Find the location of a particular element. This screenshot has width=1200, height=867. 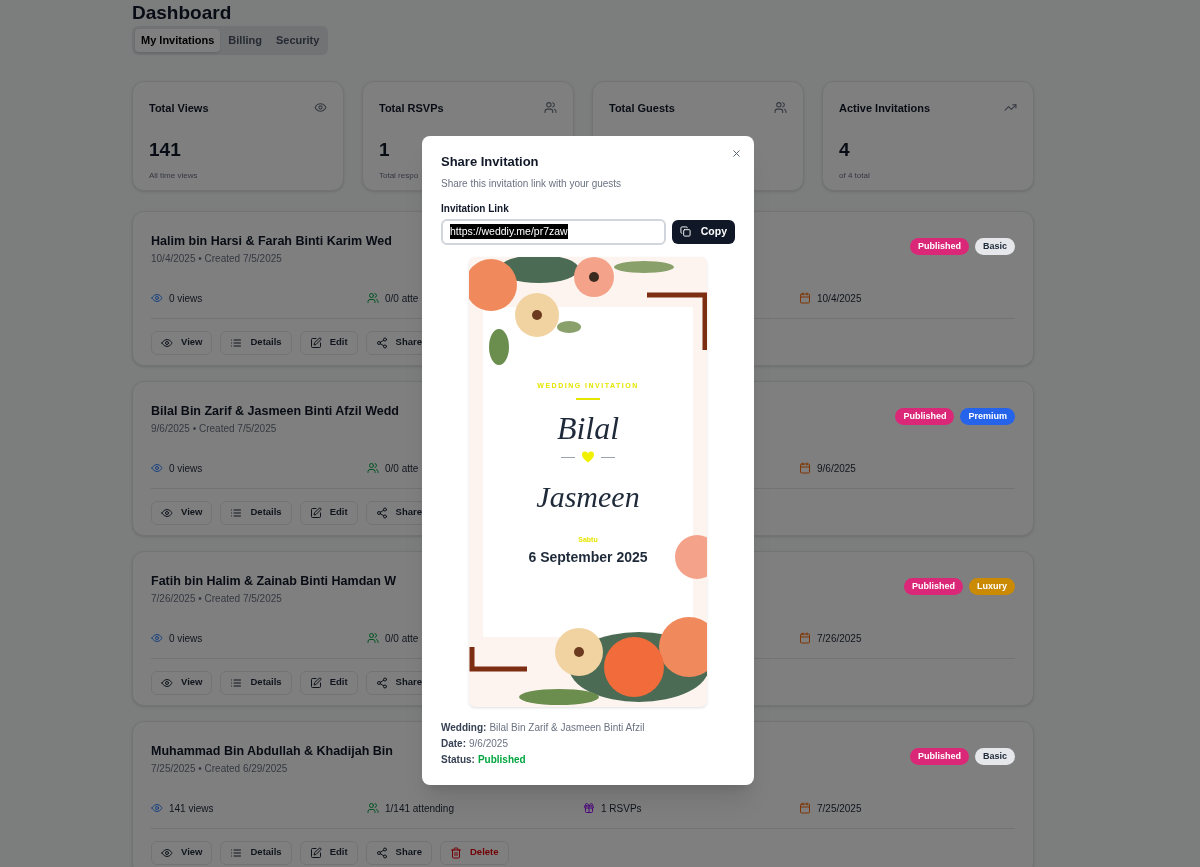

invitation-subtitle: 10/4/2025 • Created 7/5/2025 is located at coordinates (217, 258).